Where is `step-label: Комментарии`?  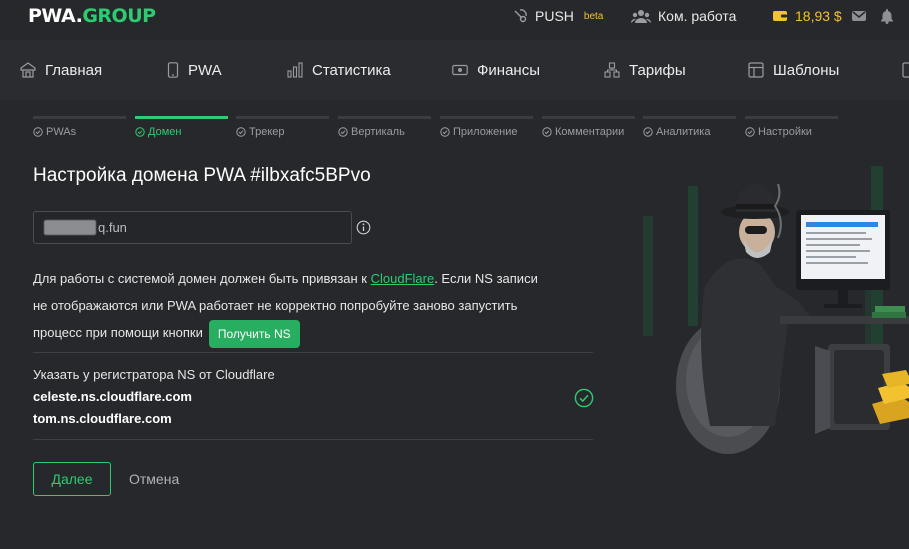 step-label: Комментарии is located at coordinates (590, 132).